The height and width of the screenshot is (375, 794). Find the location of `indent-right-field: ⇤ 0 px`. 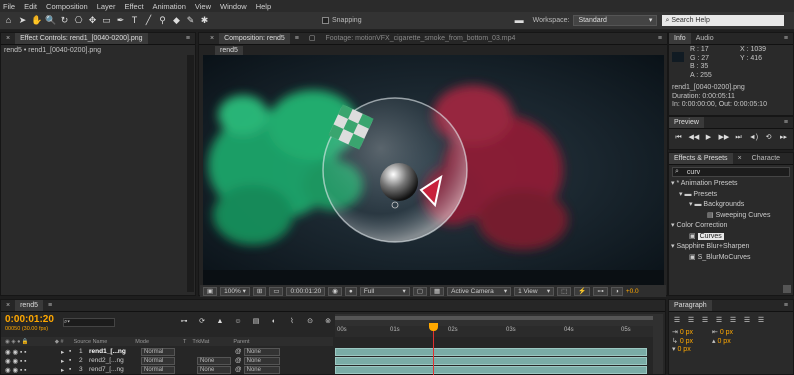

indent-right-field: ⇤ 0 px is located at coordinates (732, 333).